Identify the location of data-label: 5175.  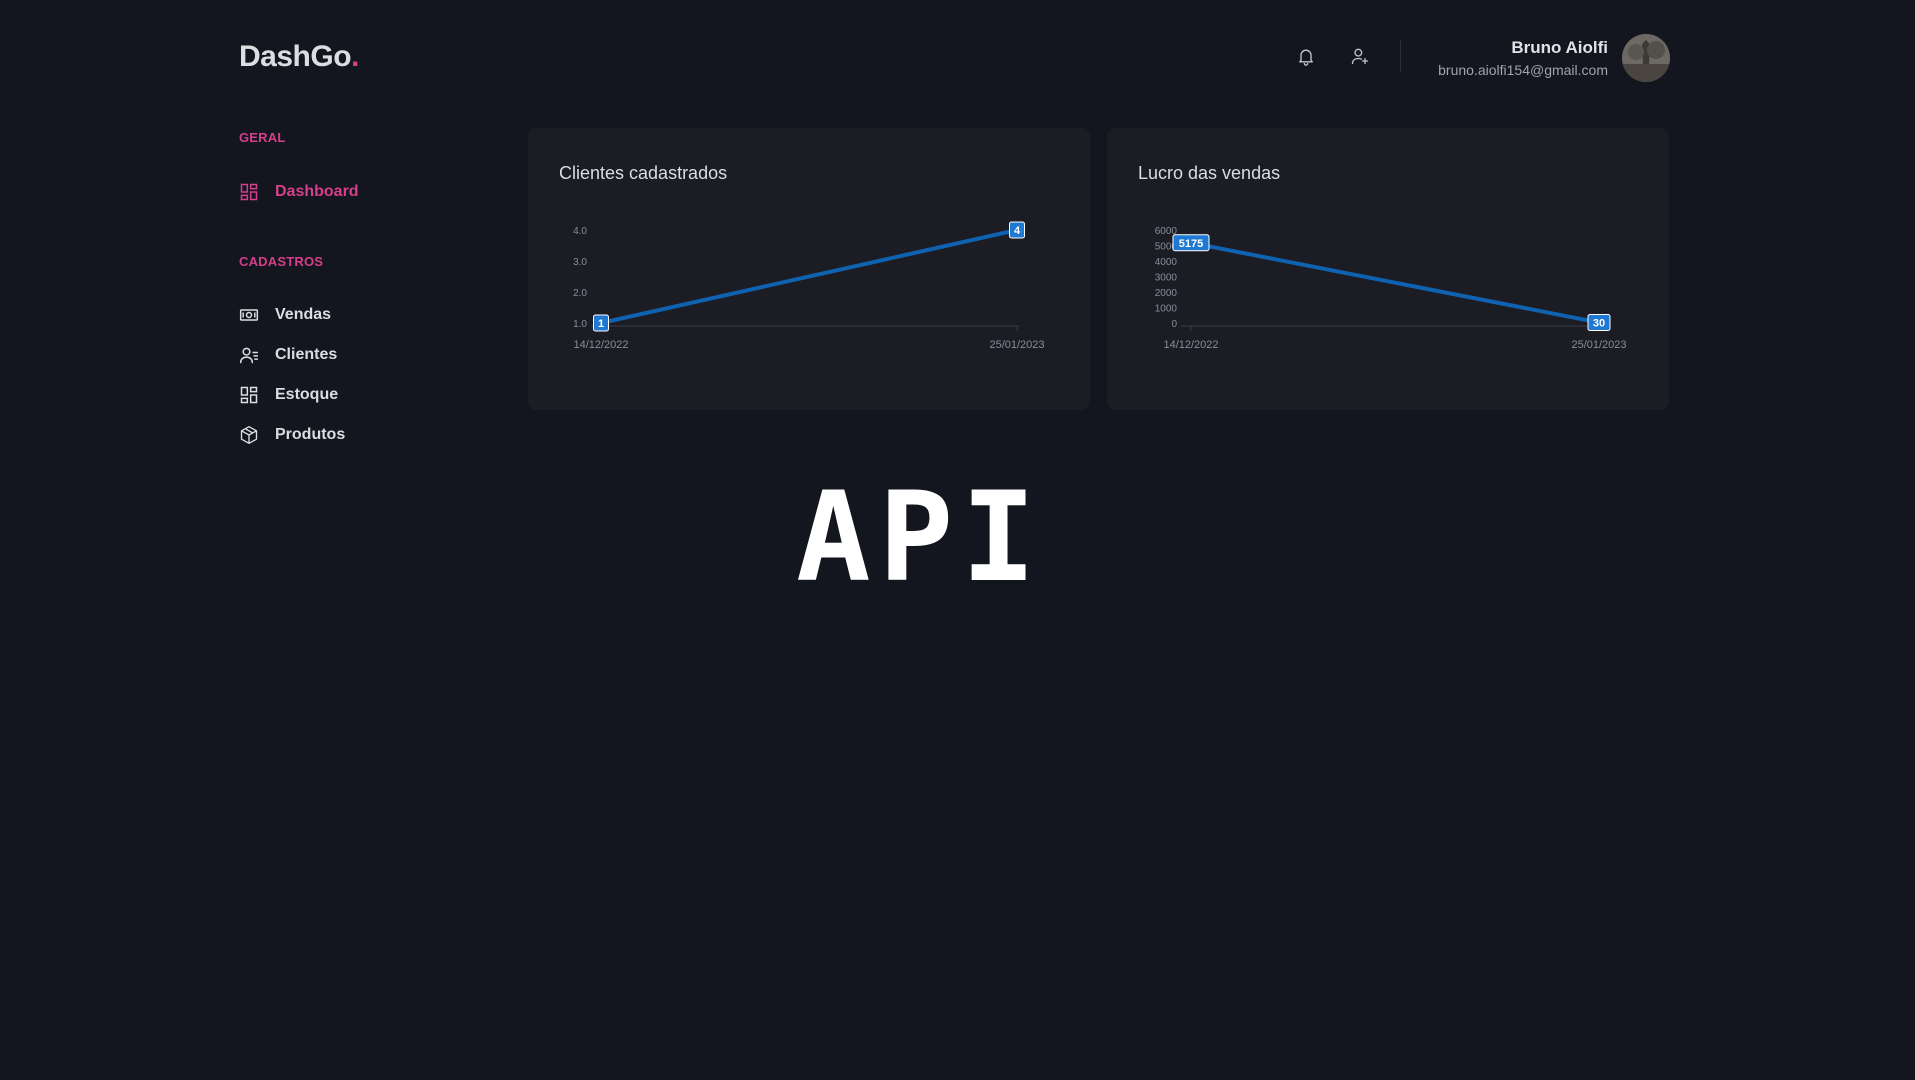
(1191, 243).